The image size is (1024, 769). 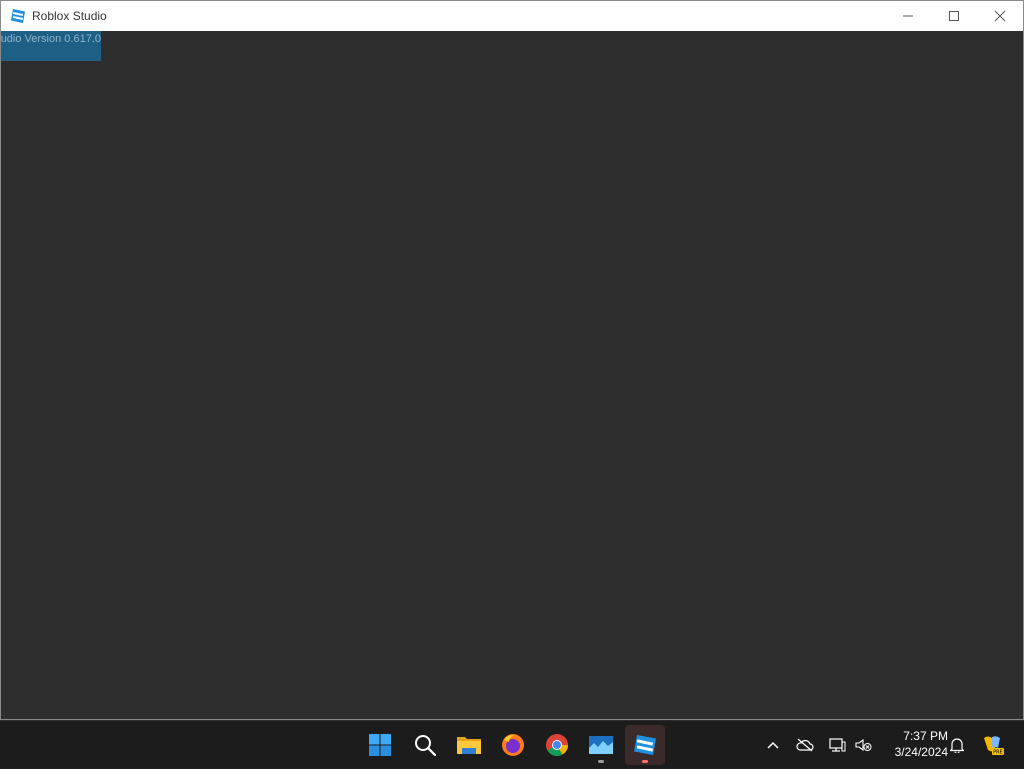 I want to click on clock-date: 3/24/2024, so click(x=921, y=752).